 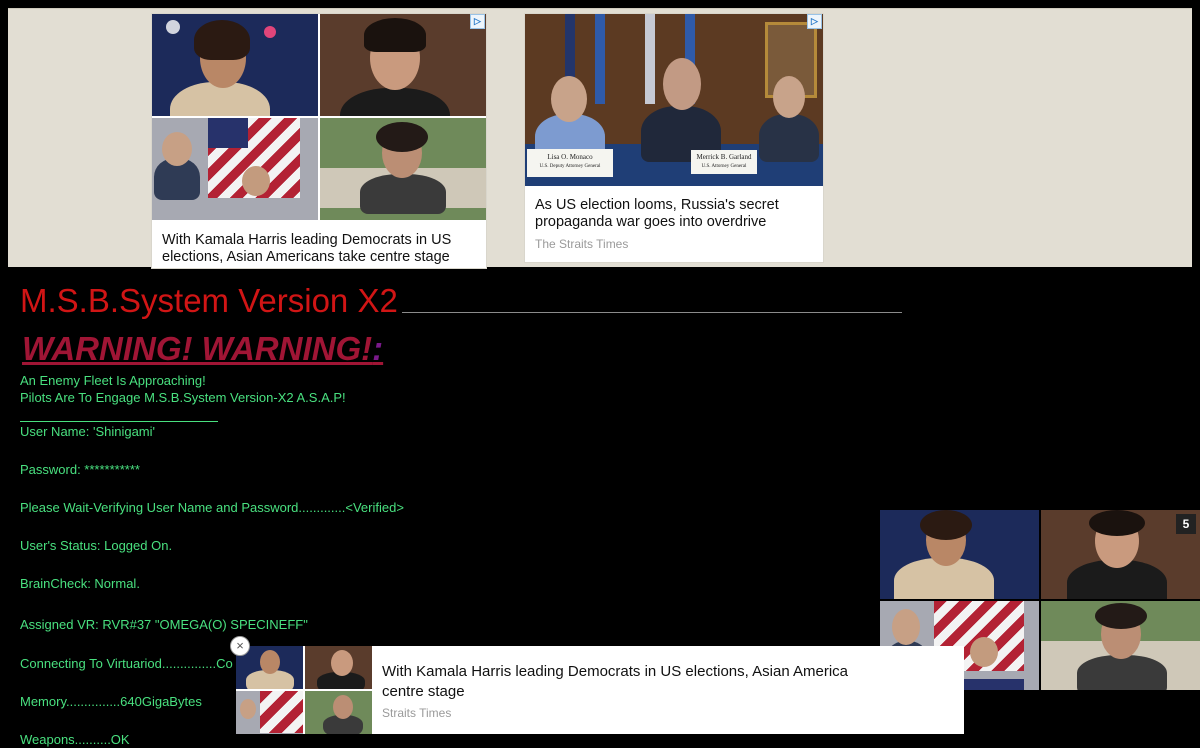 I want to click on ad-source: The Straits Times, so click(x=582, y=244).